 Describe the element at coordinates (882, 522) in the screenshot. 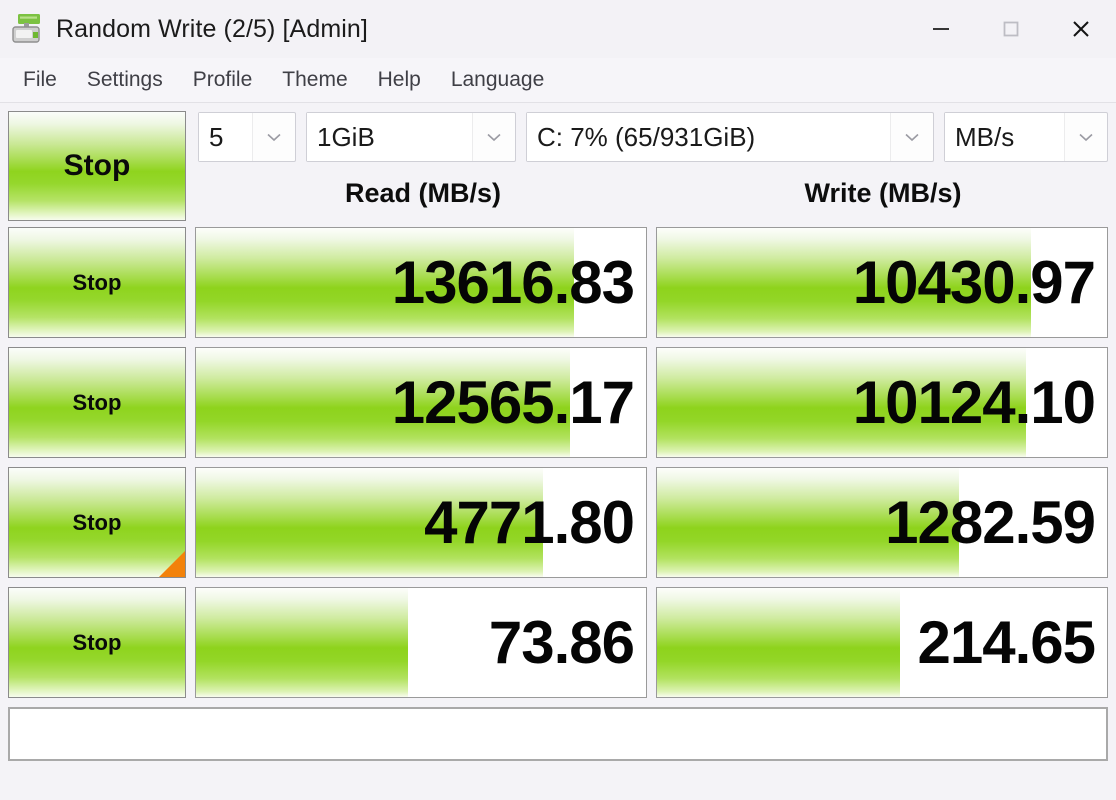

I see `write-result-cell-3: 1282.59` at that location.